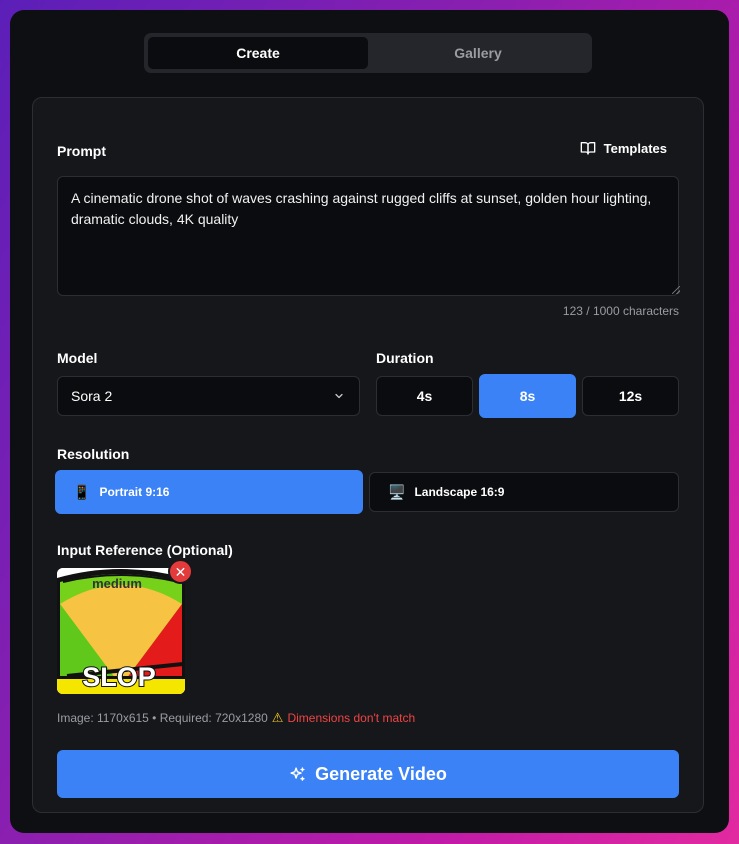 The image size is (739, 844). What do you see at coordinates (162, 718) in the screenshot?
I see `image-info-text: Image: 1170x615 • Required: 720x1280` at bounding box center [162, 718].